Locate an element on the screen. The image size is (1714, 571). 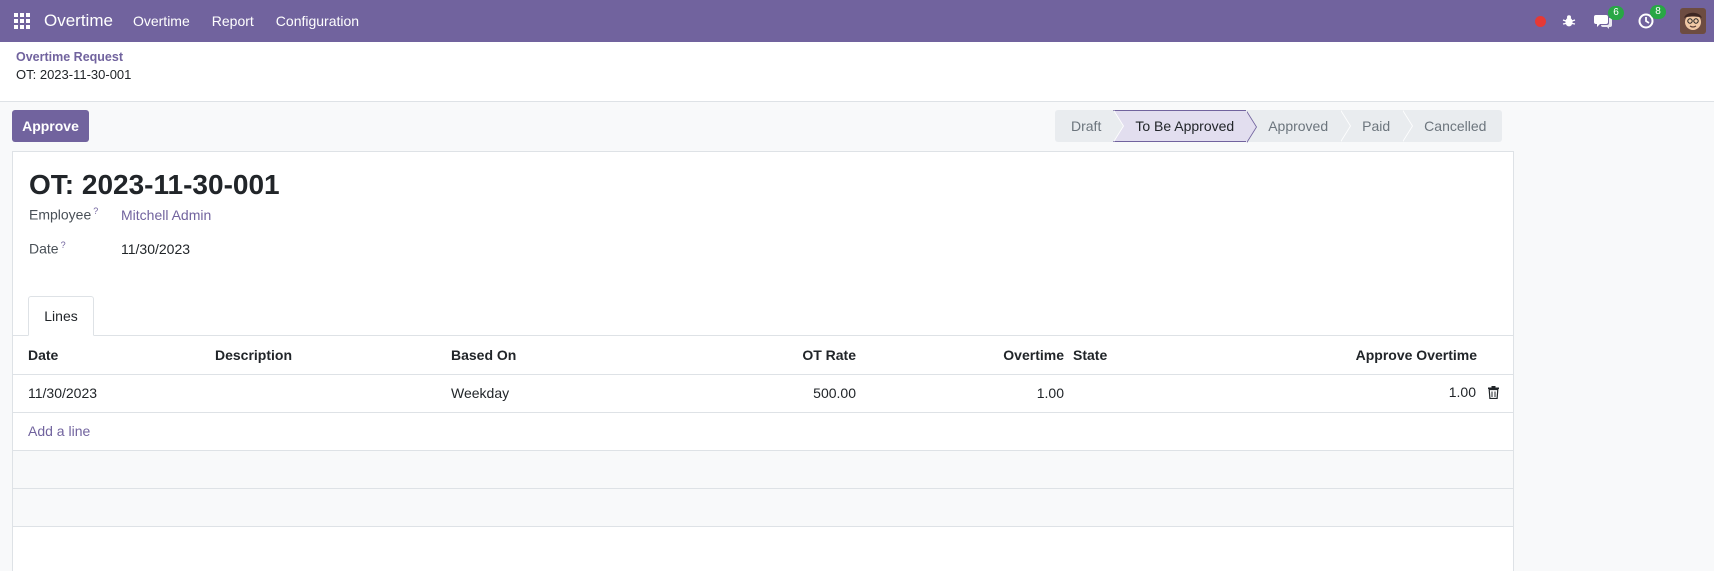
top-navbar: Overtime Overtime Report Configuration 6 is located at coordinates (857, 21).